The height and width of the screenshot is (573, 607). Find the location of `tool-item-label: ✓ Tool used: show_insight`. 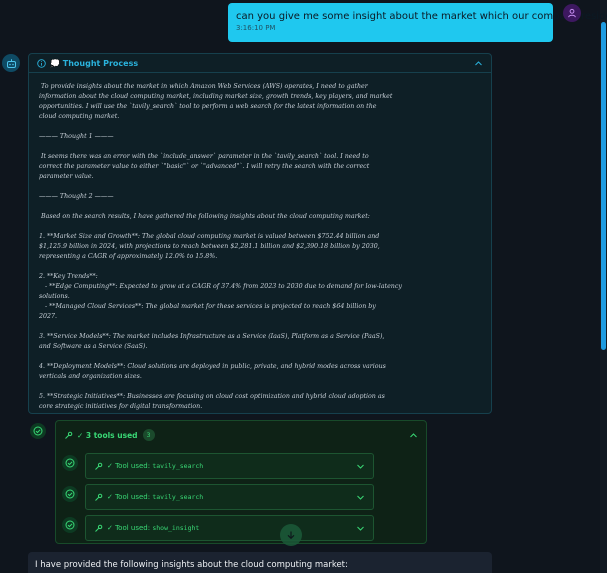

tool-item-label: ✓ Tool used: show_insight is located at coordinates (153, 528).